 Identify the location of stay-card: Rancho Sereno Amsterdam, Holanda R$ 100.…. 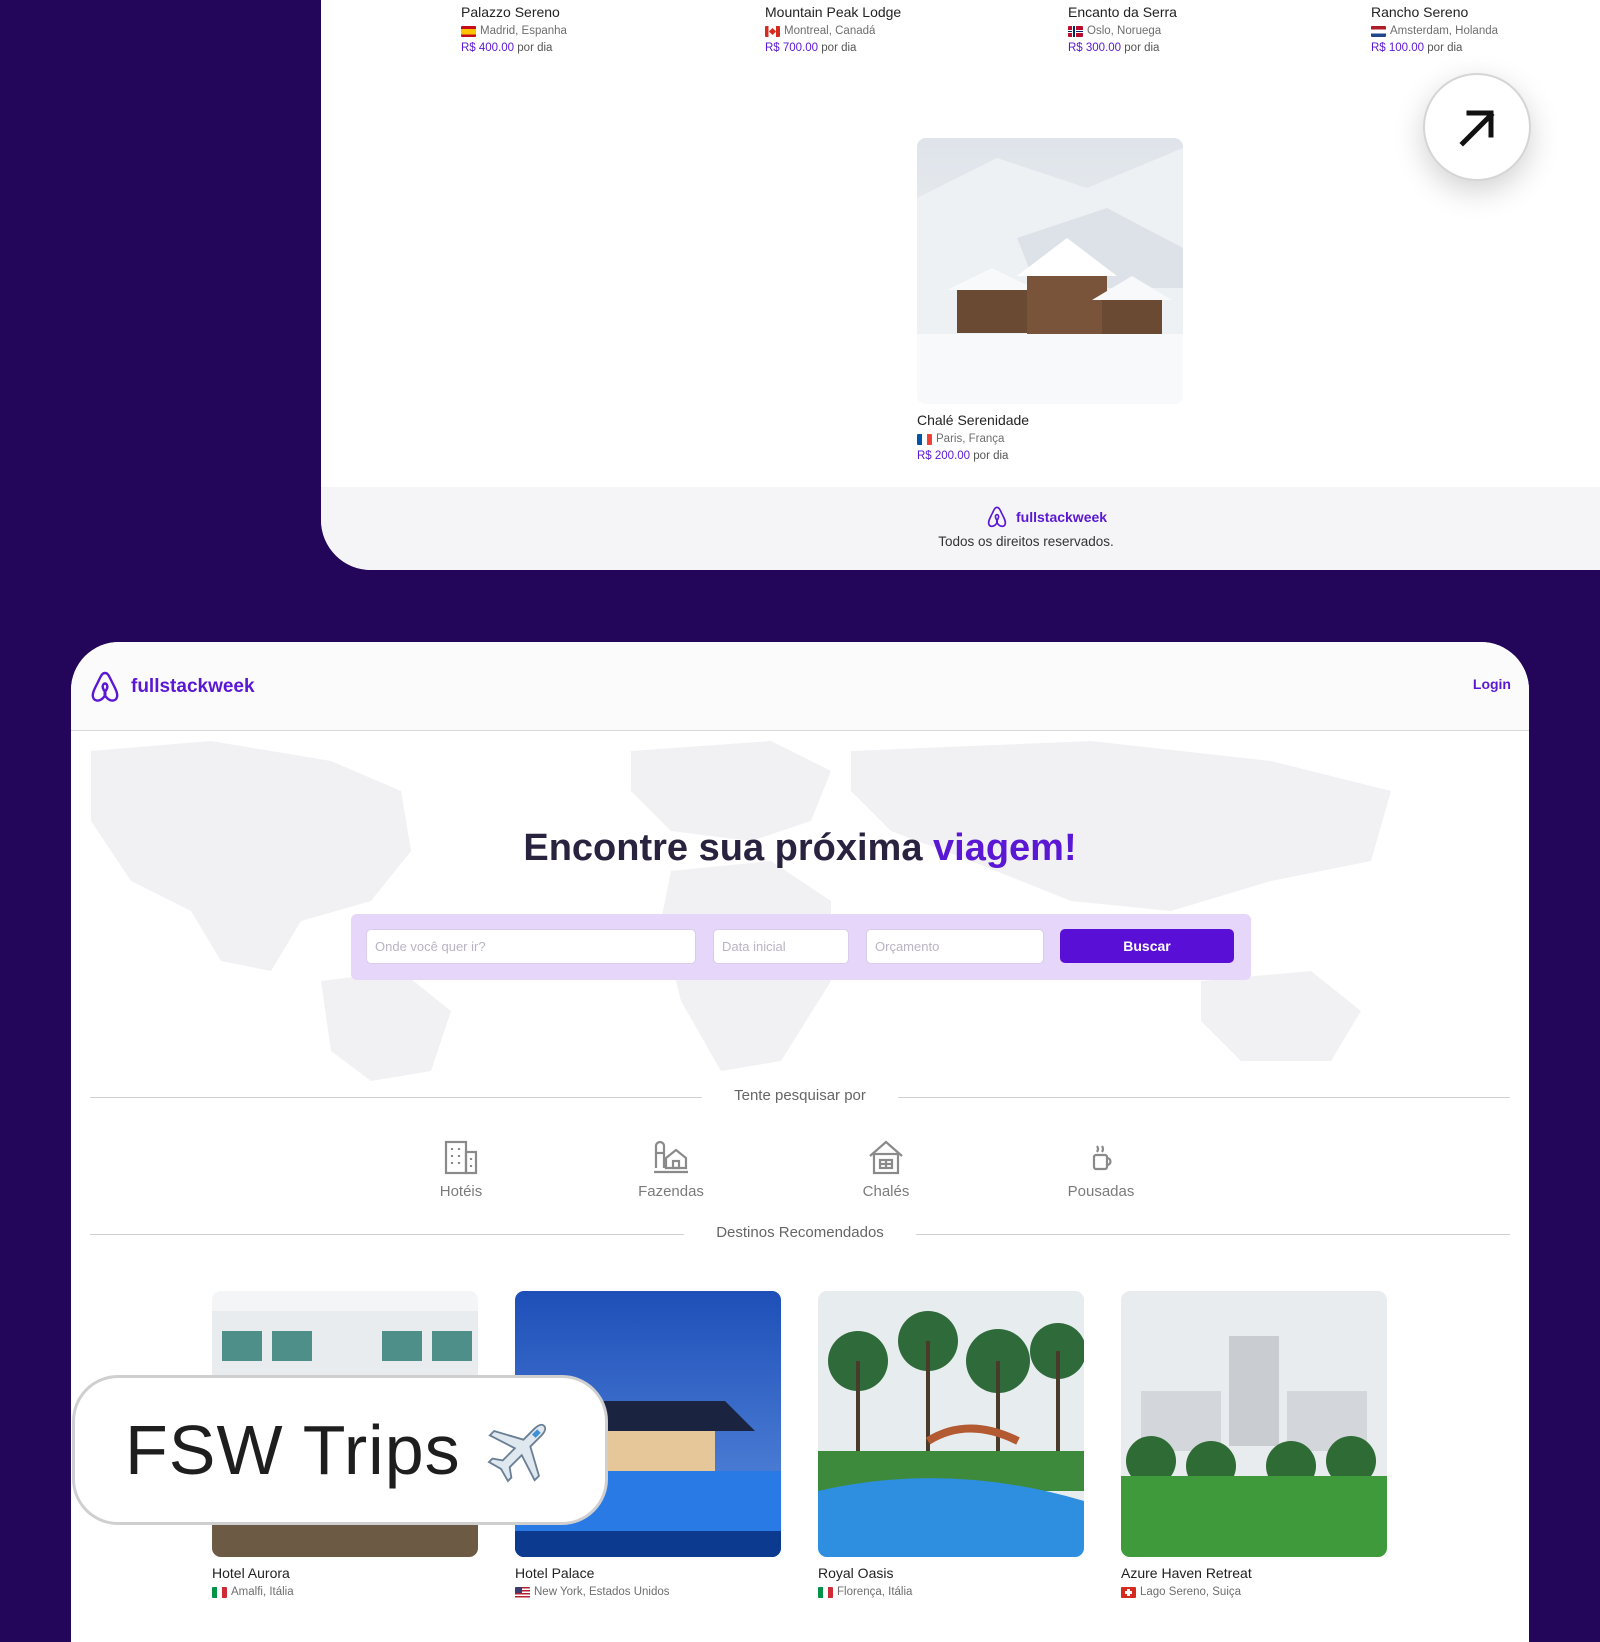
(1485, 27).